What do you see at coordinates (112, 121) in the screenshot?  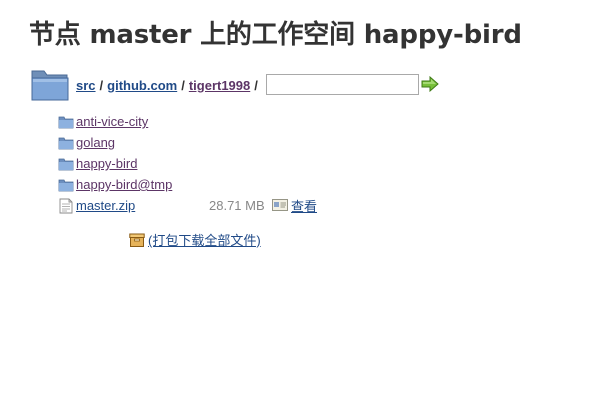 I see `folder-link-anti-vice-city: anti-vice-city` at bounding box center [112, 121].